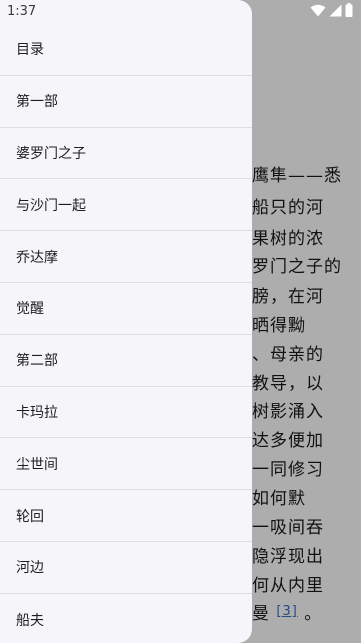 The image size is (361, 643). Describe the element at coordinates (126, 618) in the screenshot. I see `drawer-item-chapter: 船夫` at that location.